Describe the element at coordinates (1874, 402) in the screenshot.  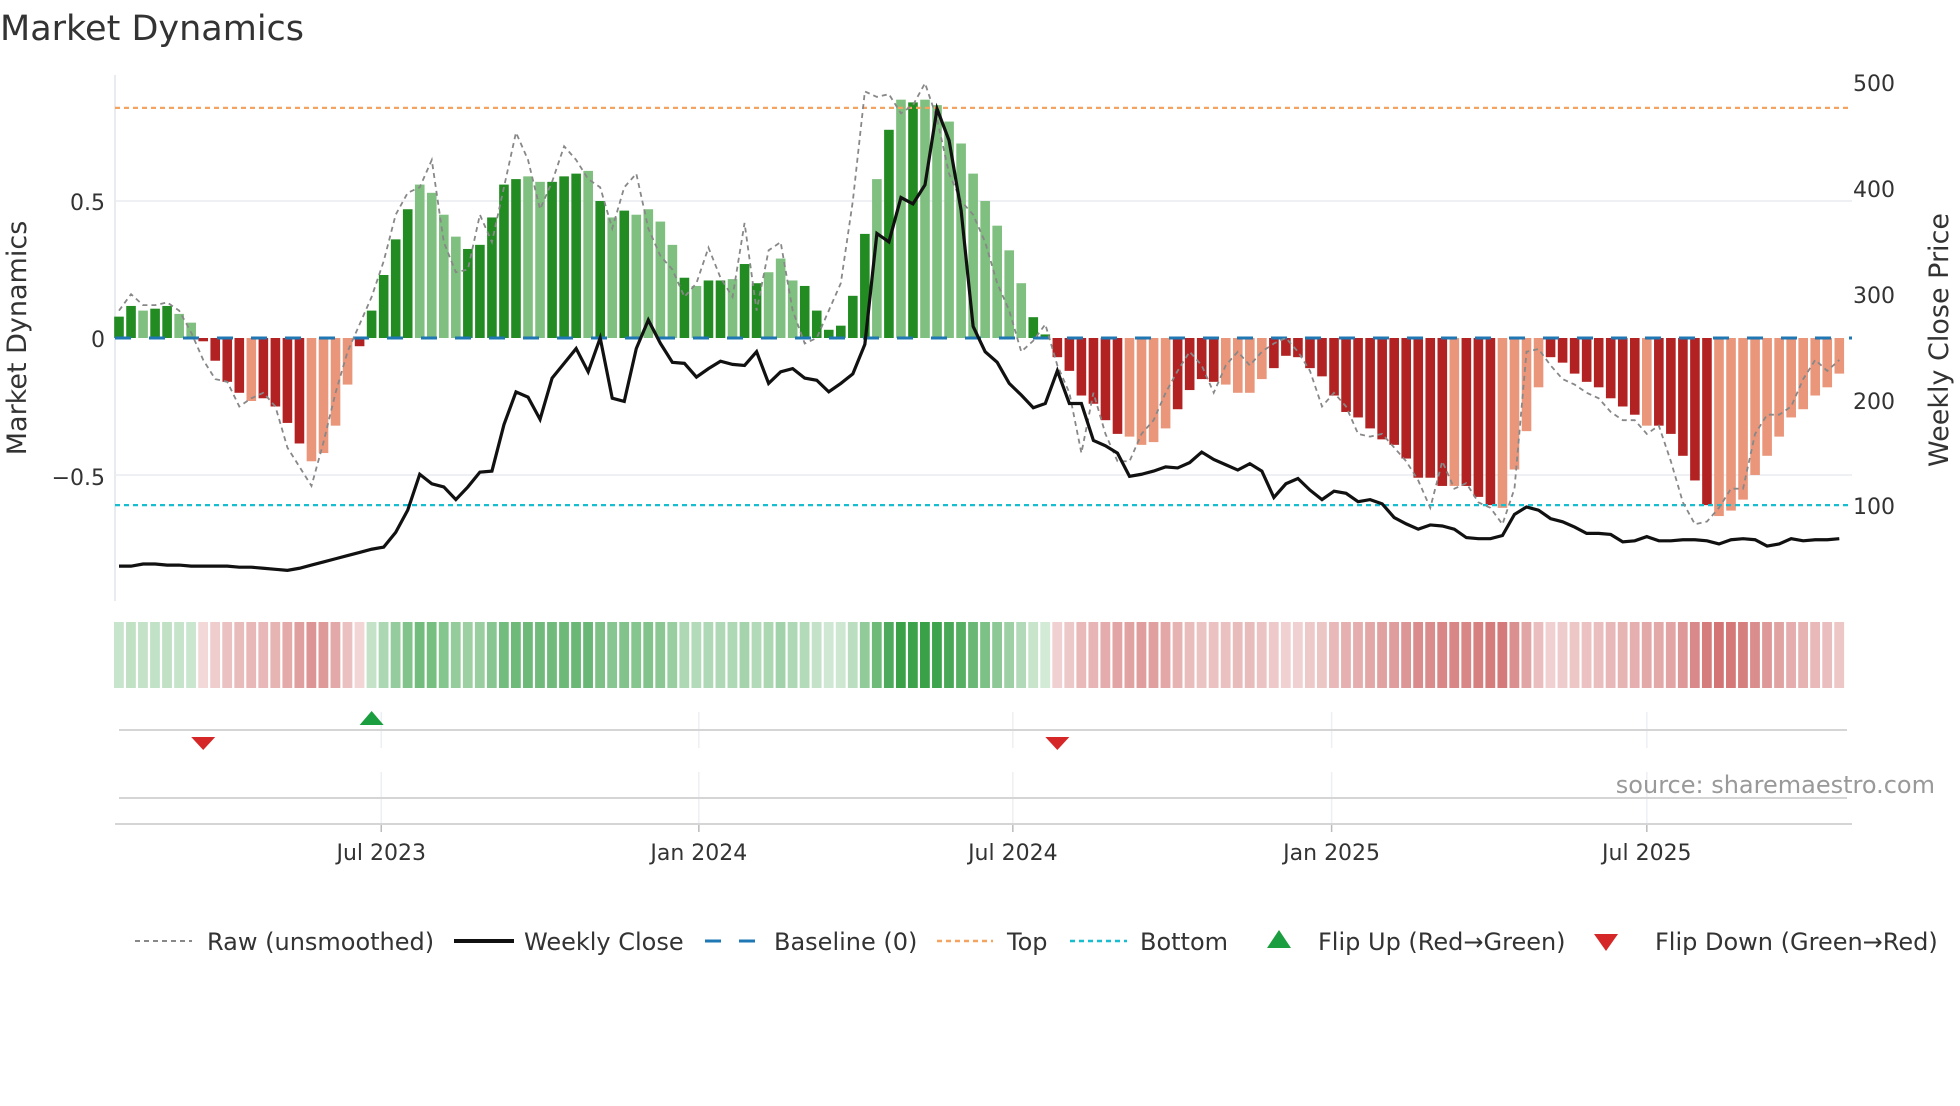
I see `y2-tick-label: 200` at that location.